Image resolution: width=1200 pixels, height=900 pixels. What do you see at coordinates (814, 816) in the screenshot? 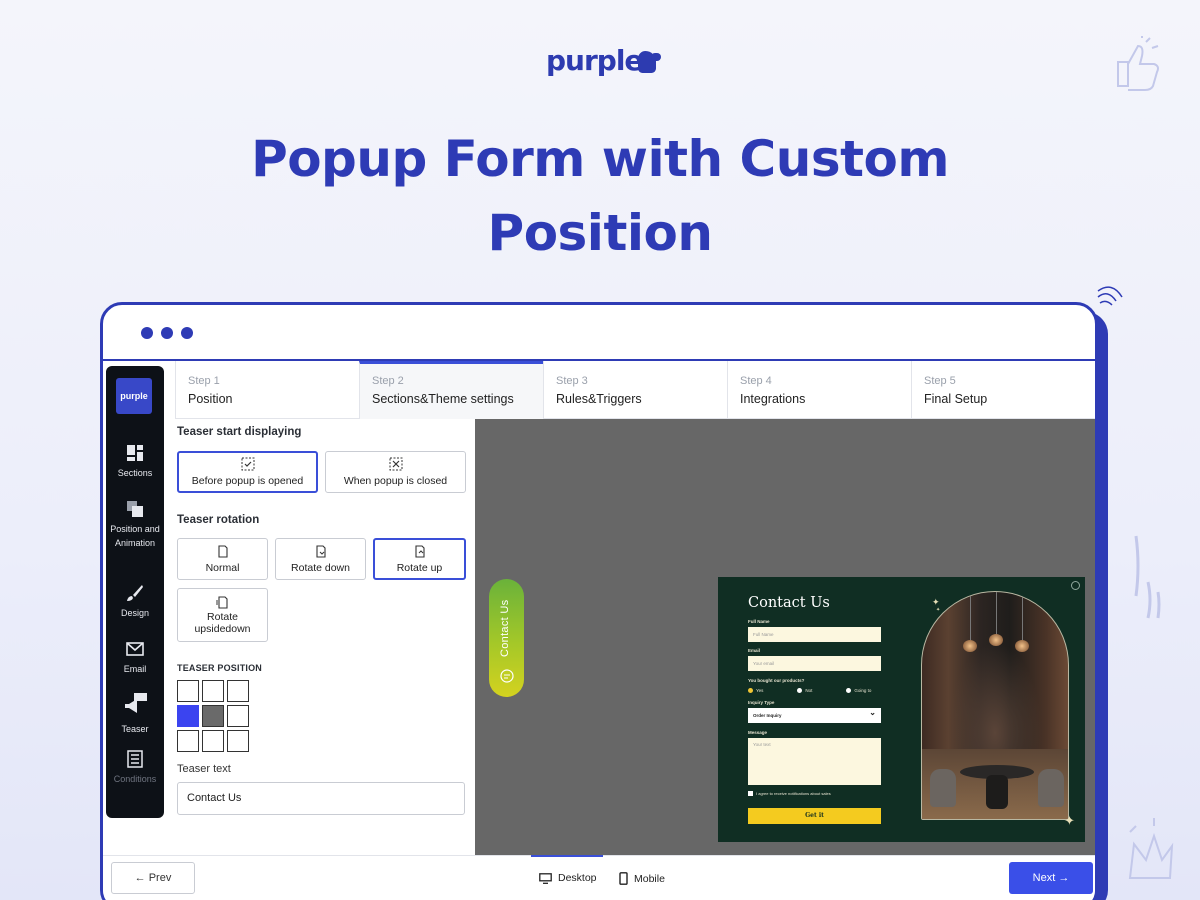
I see `get-it-button: Get it` at bounding box center [814, 816].